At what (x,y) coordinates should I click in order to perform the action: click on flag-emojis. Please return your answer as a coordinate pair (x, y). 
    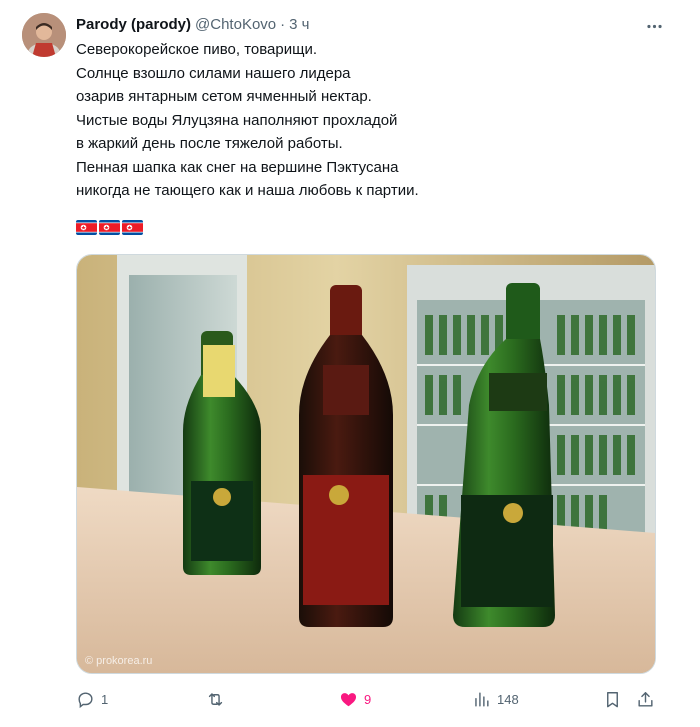
    Looking at the image, I should click on (109, 229).